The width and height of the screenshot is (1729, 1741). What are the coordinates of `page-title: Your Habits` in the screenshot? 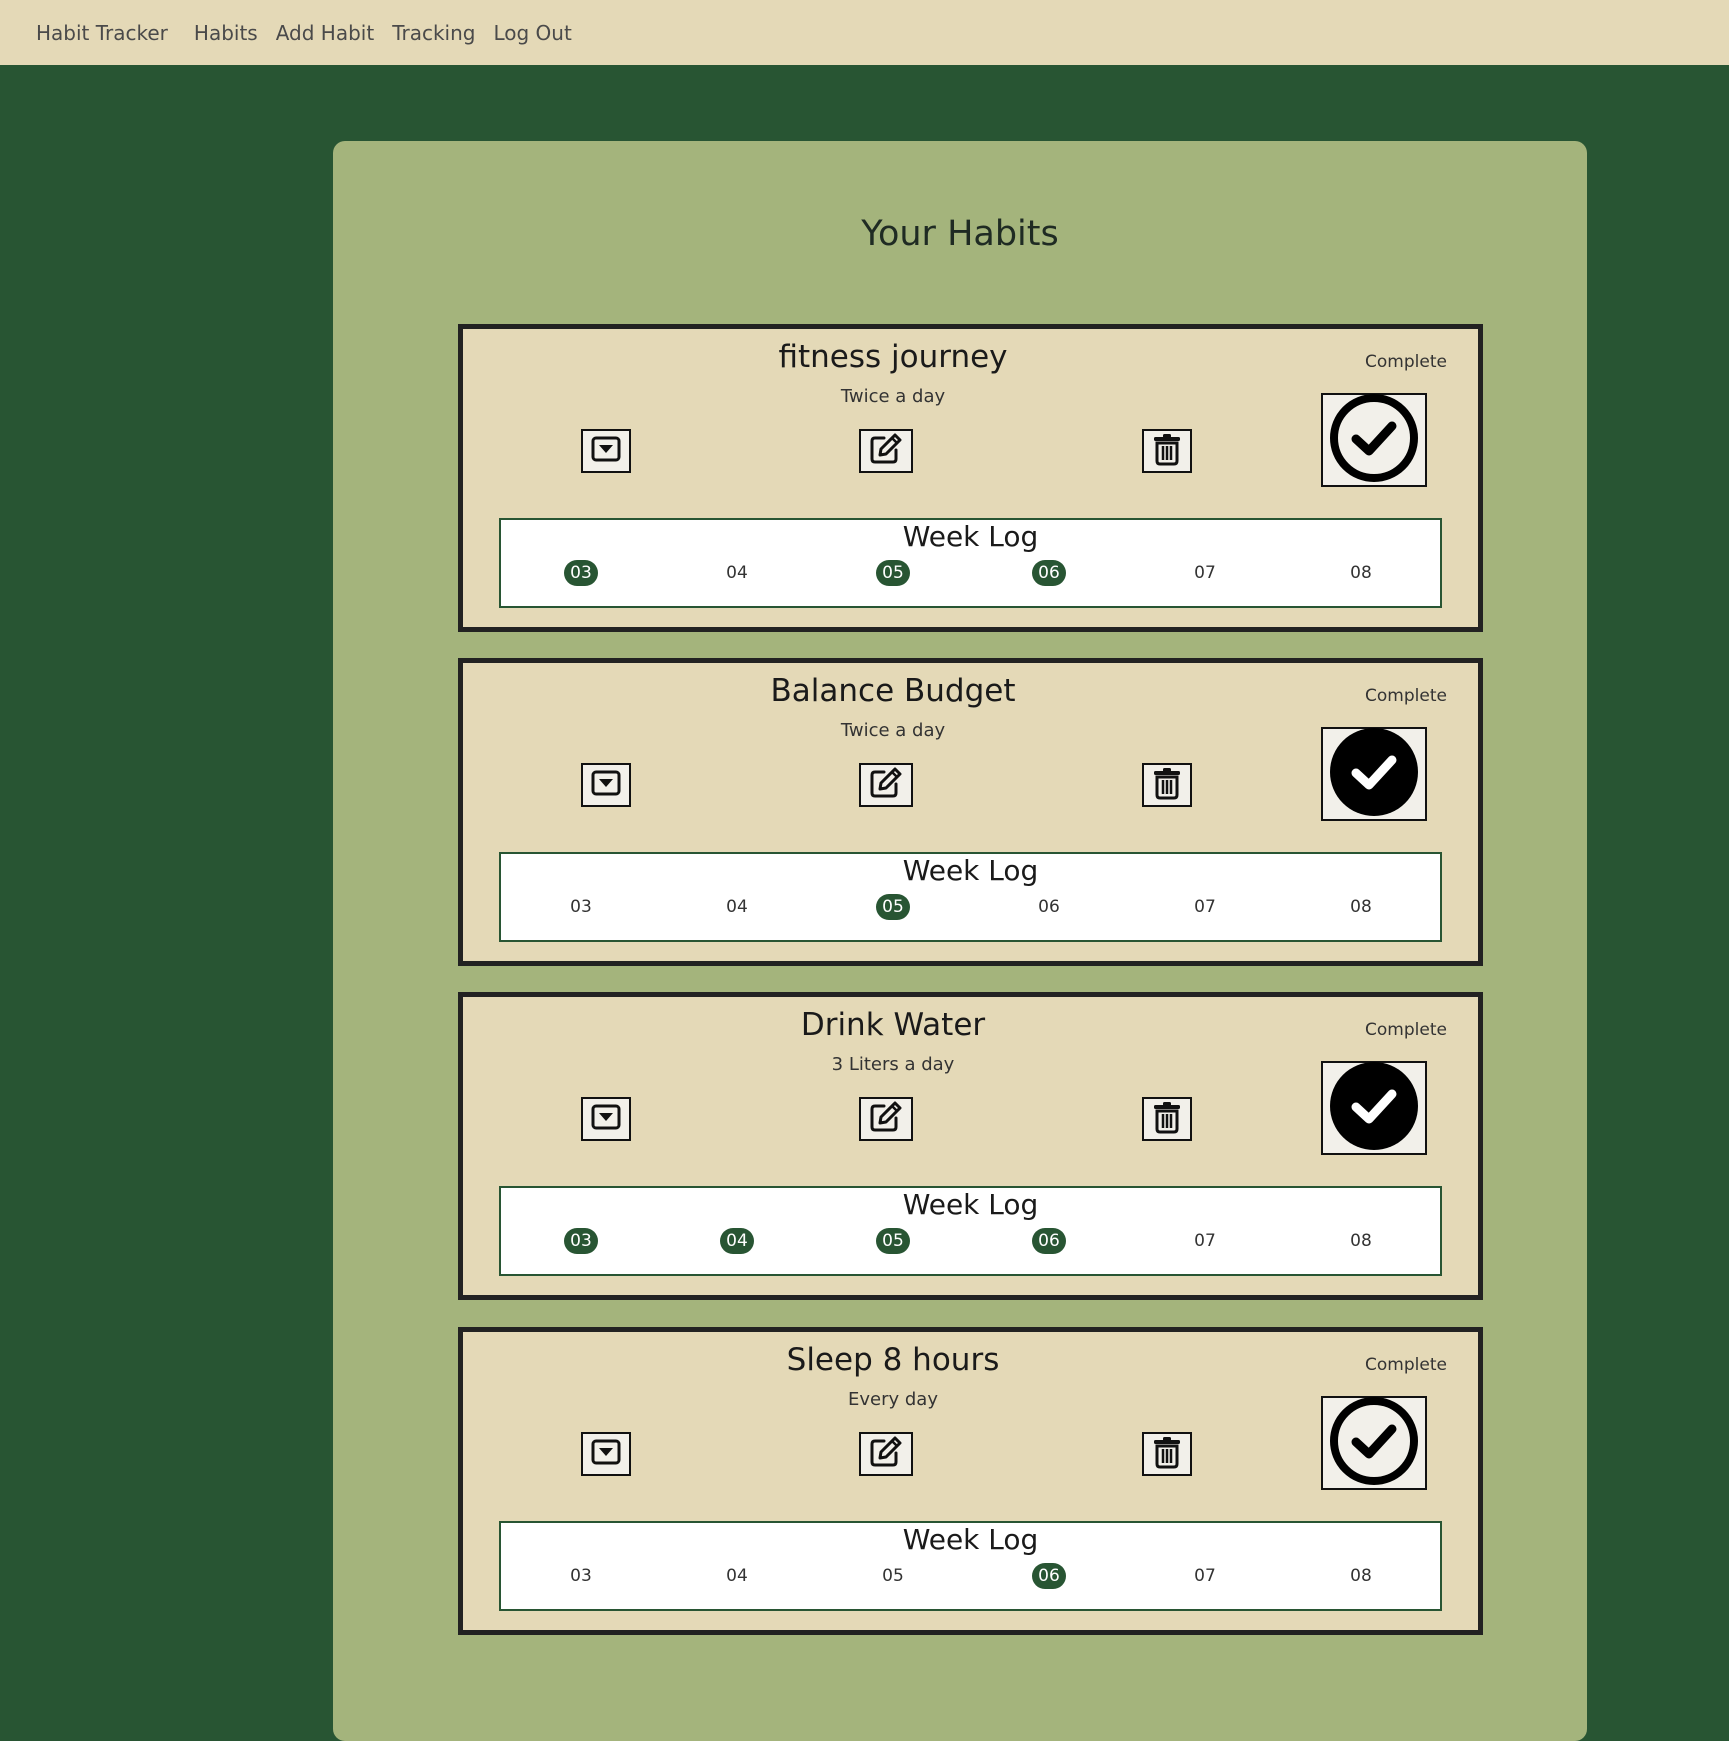 It's located at (960, 234).